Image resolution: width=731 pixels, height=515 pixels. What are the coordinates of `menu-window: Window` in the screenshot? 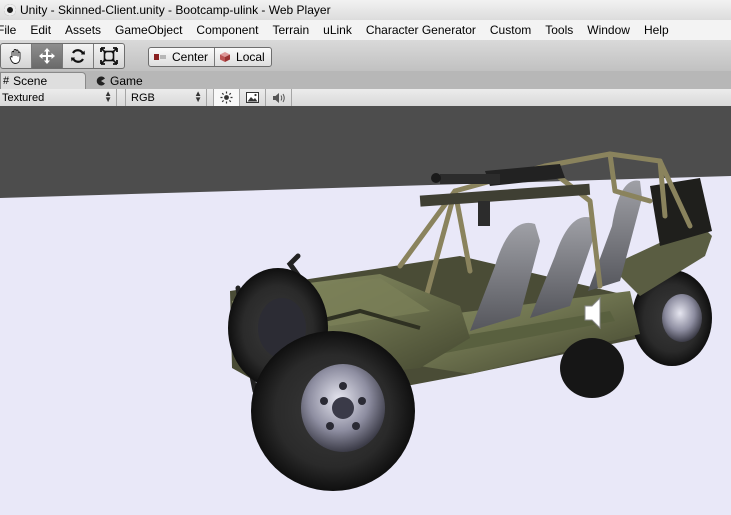 It's located at (608, 30).